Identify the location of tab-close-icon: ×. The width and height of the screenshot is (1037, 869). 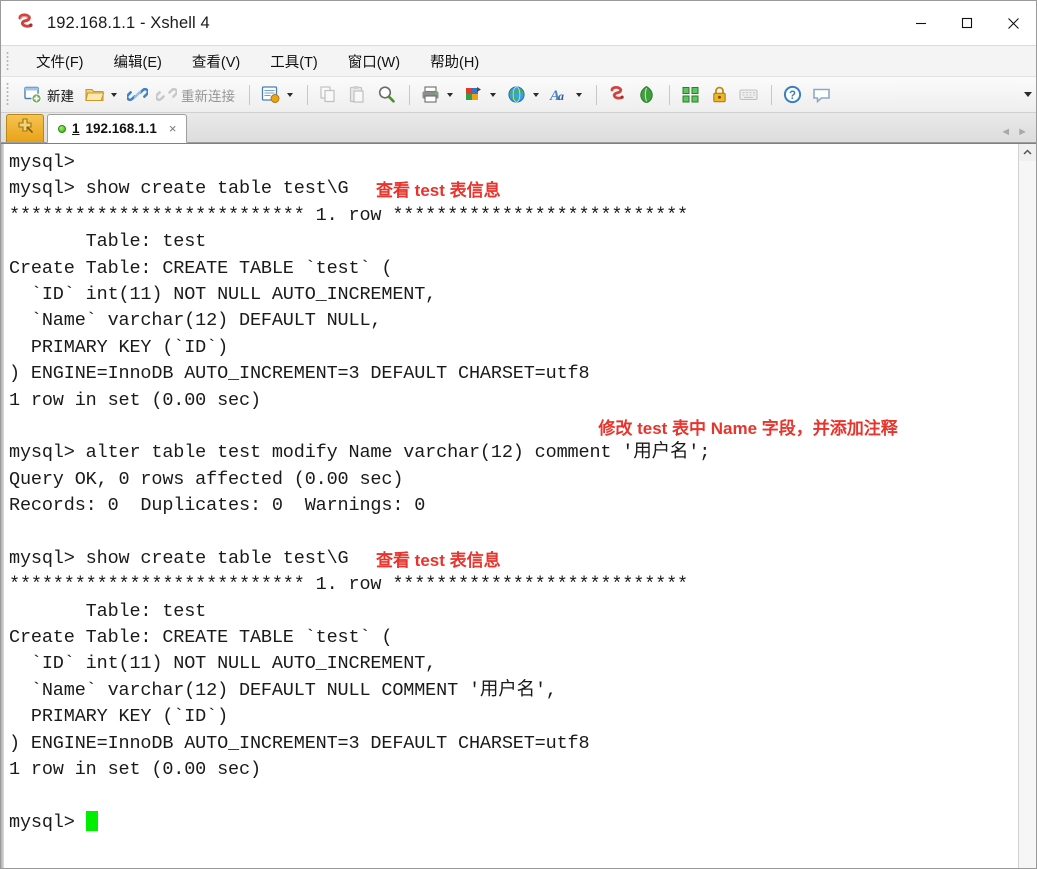
(173, 128).